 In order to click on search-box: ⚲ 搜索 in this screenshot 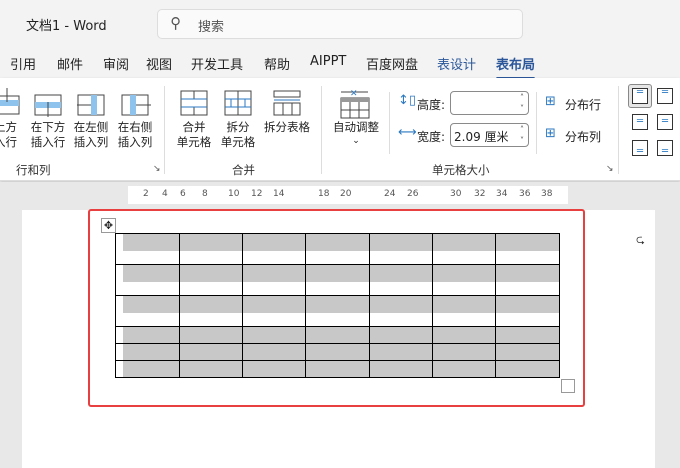, I will do `click(340, 24)`.